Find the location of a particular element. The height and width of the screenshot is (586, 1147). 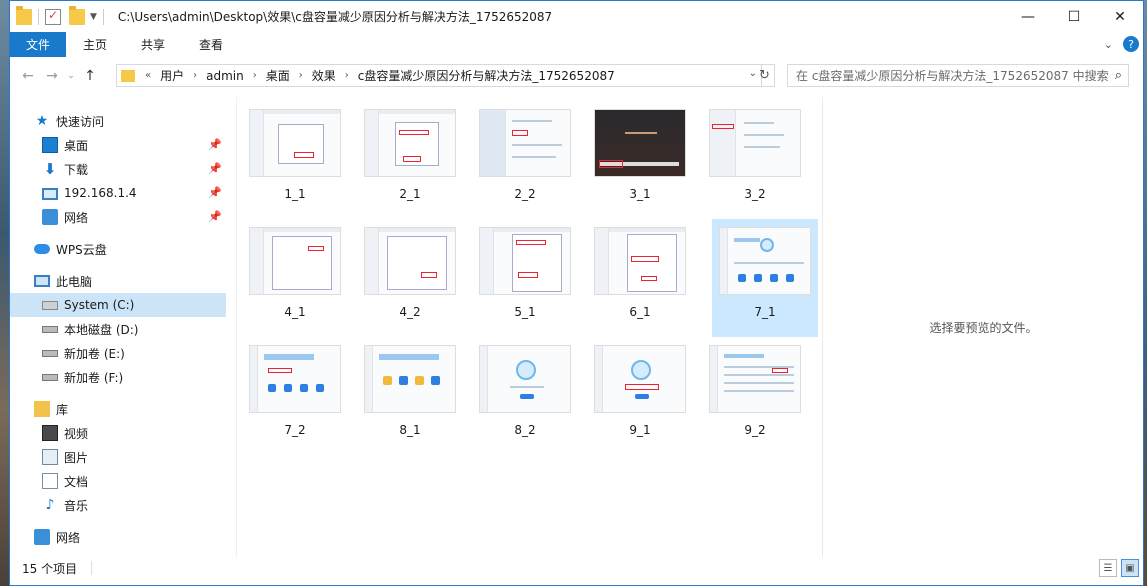

window-controls: — ☐ ✕ is located at coordinates (1074, 16).